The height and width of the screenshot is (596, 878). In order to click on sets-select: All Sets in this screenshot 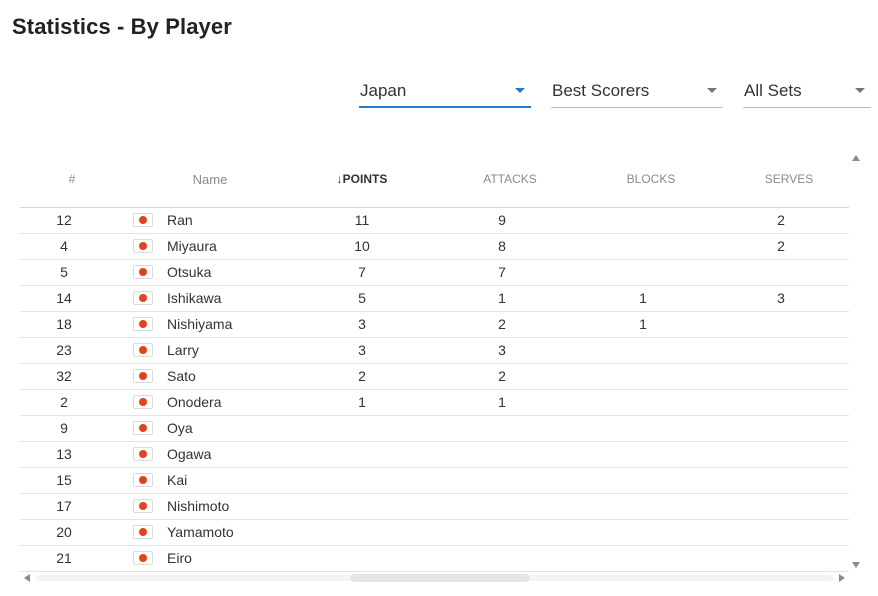, I will do `click(807, 93)`.